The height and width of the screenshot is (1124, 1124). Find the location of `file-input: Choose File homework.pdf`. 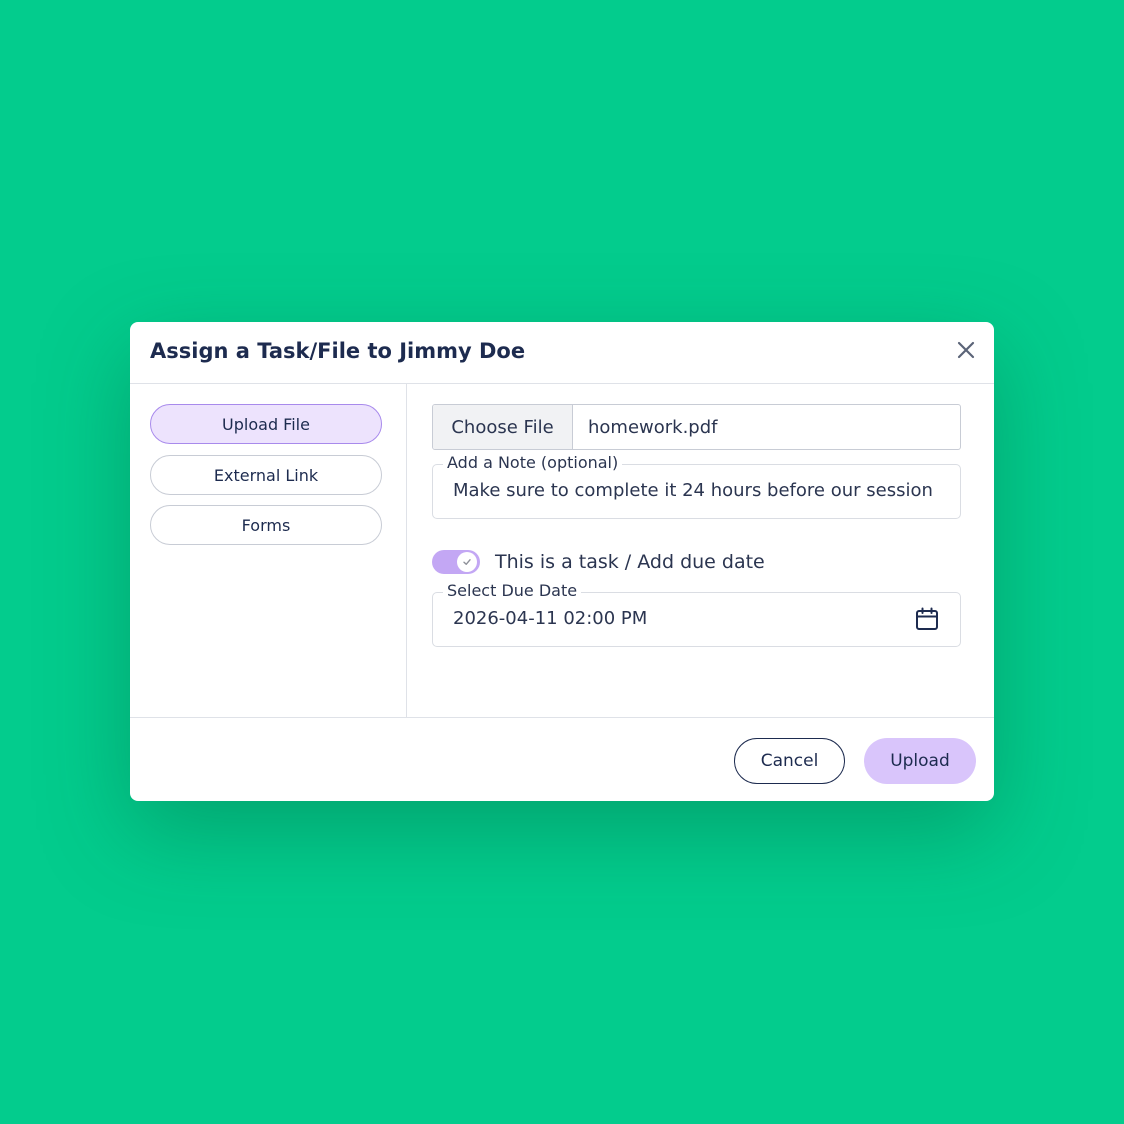

file-input: Choose File homework.pdf is located at coordinates (696, 427).